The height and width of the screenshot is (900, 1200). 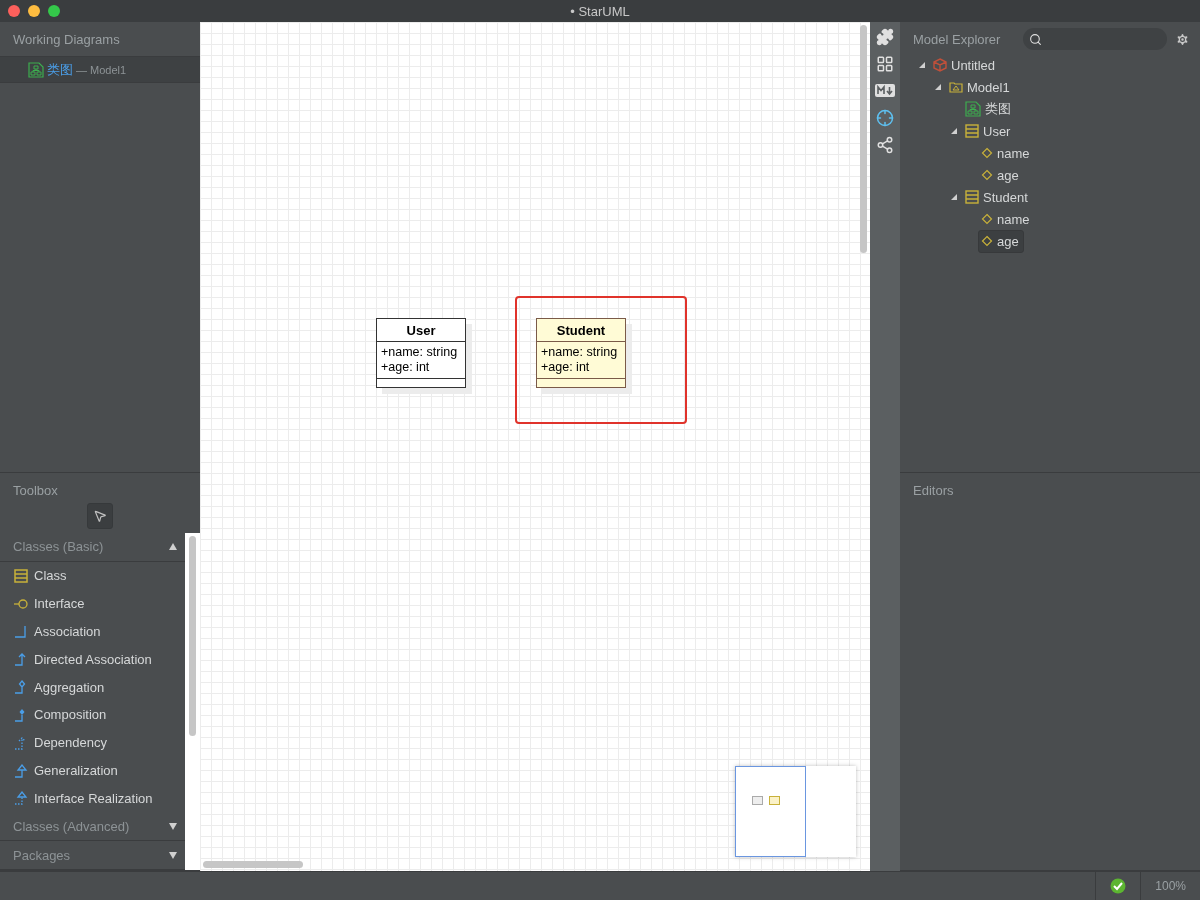 What do you see at coordinates (885, 90) in the screenshot?
I see `markdown-icon` at bounding box center [885, 90].